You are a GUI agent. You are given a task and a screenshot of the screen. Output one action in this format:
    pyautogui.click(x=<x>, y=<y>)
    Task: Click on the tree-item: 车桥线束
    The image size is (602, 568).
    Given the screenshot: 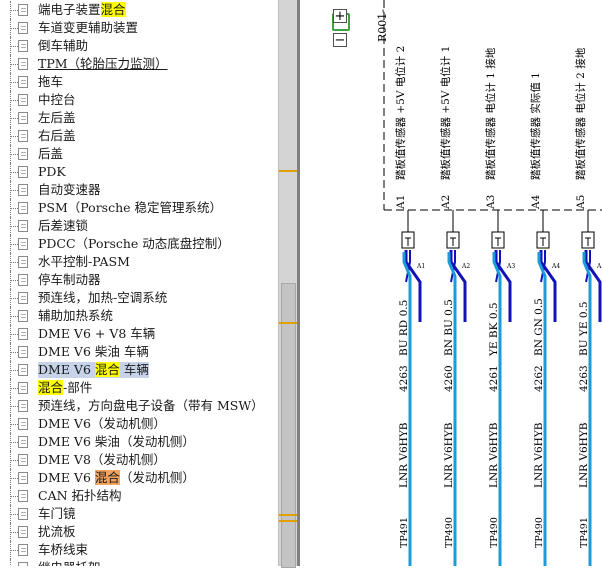 What is the action you would take?
    pyautogui.click(x=139, y=550)
    